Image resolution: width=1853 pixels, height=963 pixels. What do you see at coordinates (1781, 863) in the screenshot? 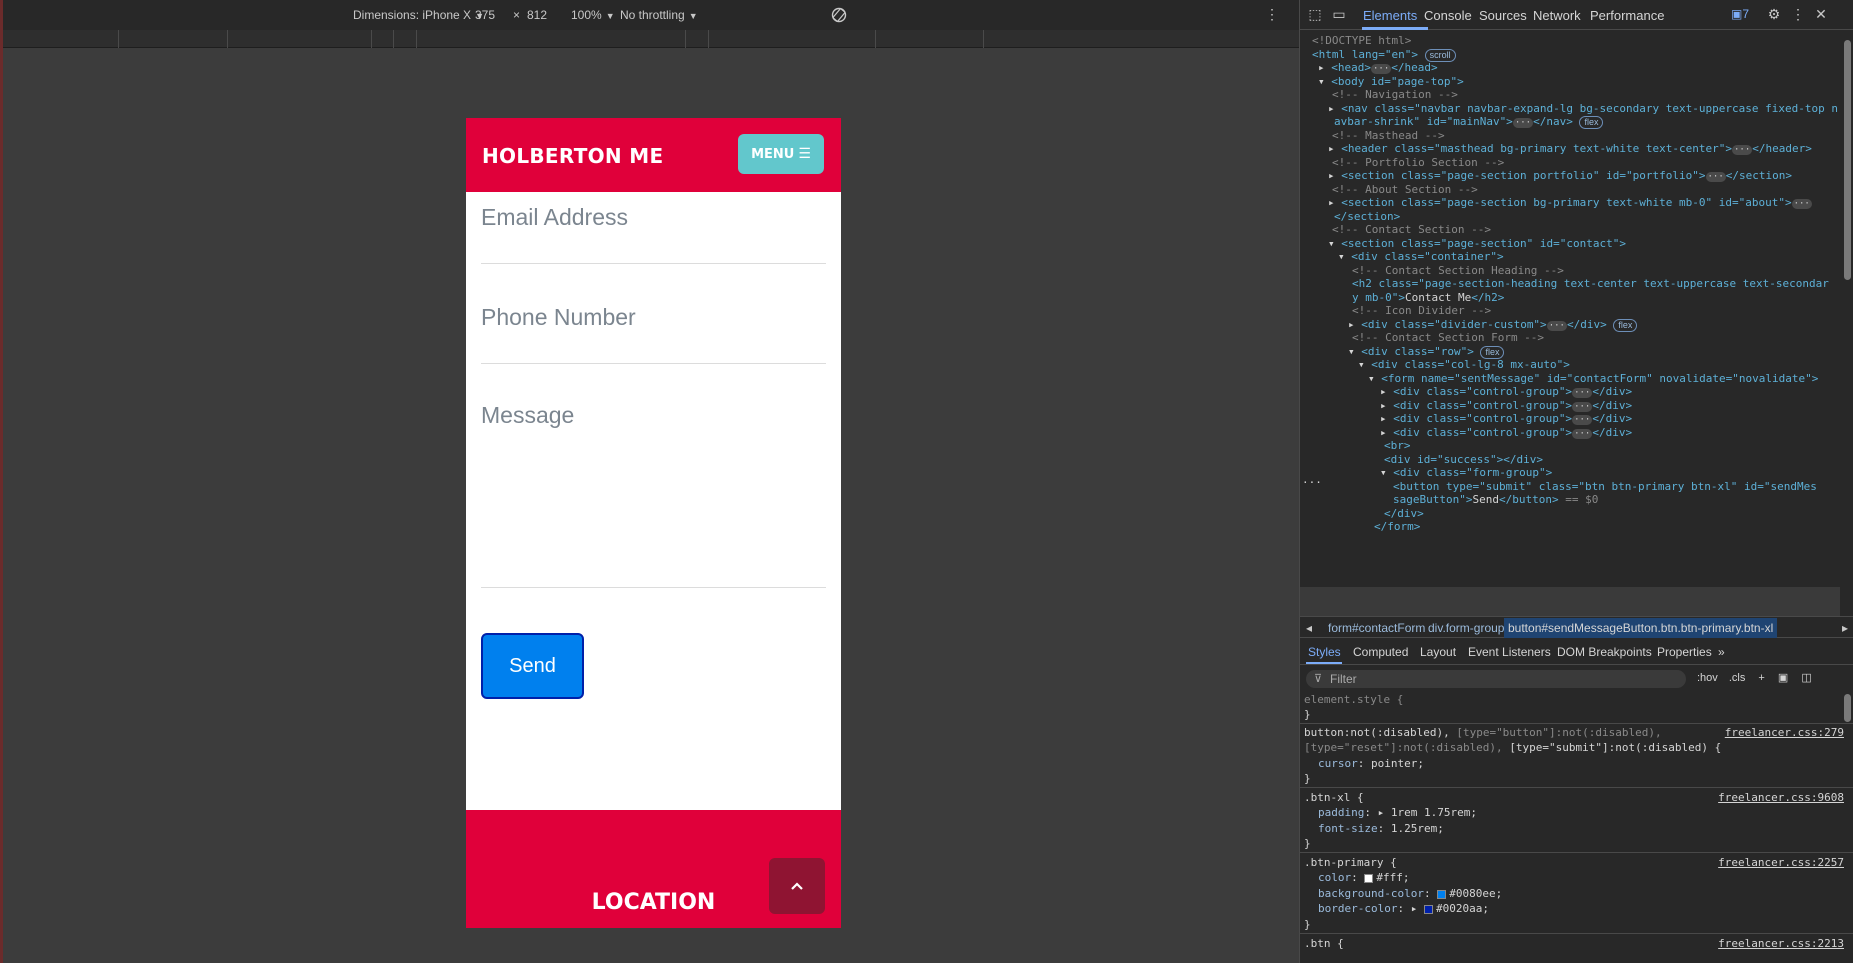
I see `source-link: freelancer.css:2257` at bounding box center [1781, 863].